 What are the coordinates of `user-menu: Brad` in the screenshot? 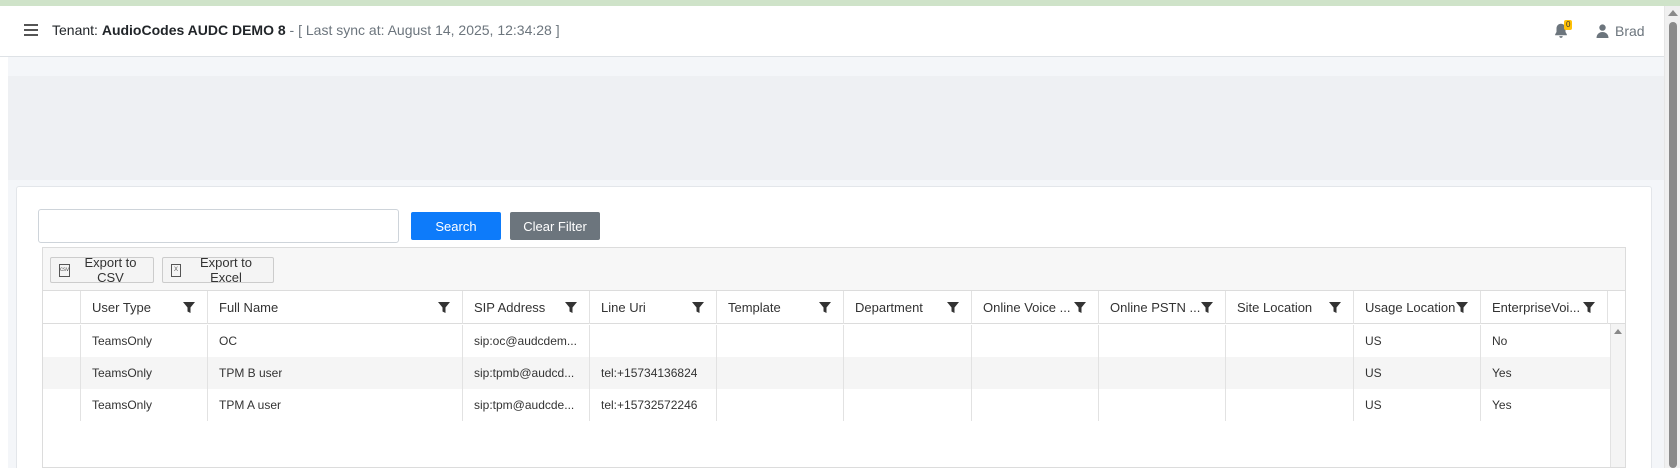 It's located at (1620, 31).